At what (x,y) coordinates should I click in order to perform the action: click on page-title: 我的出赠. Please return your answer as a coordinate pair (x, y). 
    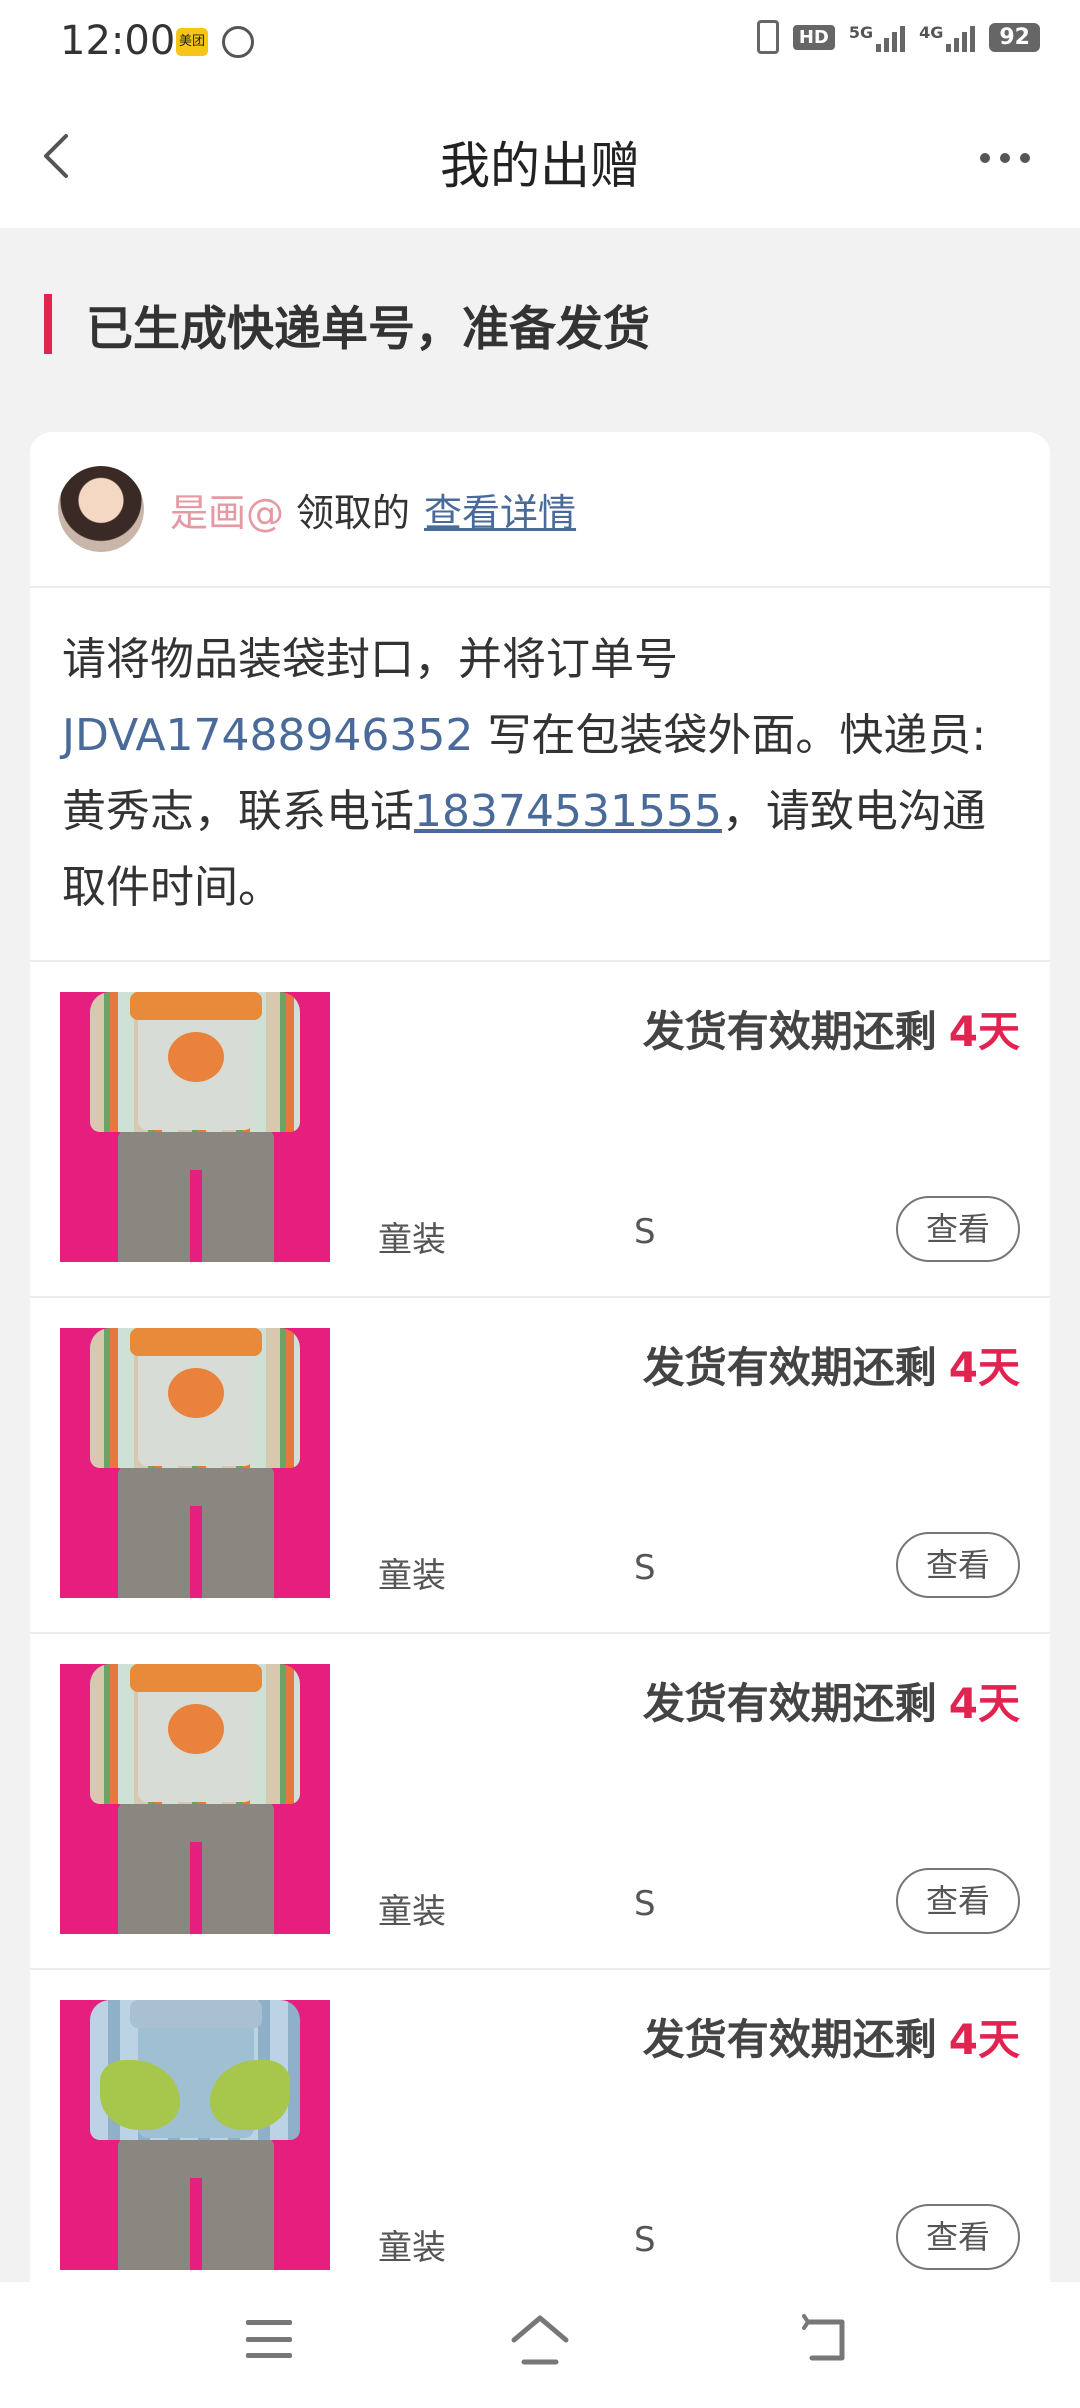
    Looking at the image, I should click on (540, 166).